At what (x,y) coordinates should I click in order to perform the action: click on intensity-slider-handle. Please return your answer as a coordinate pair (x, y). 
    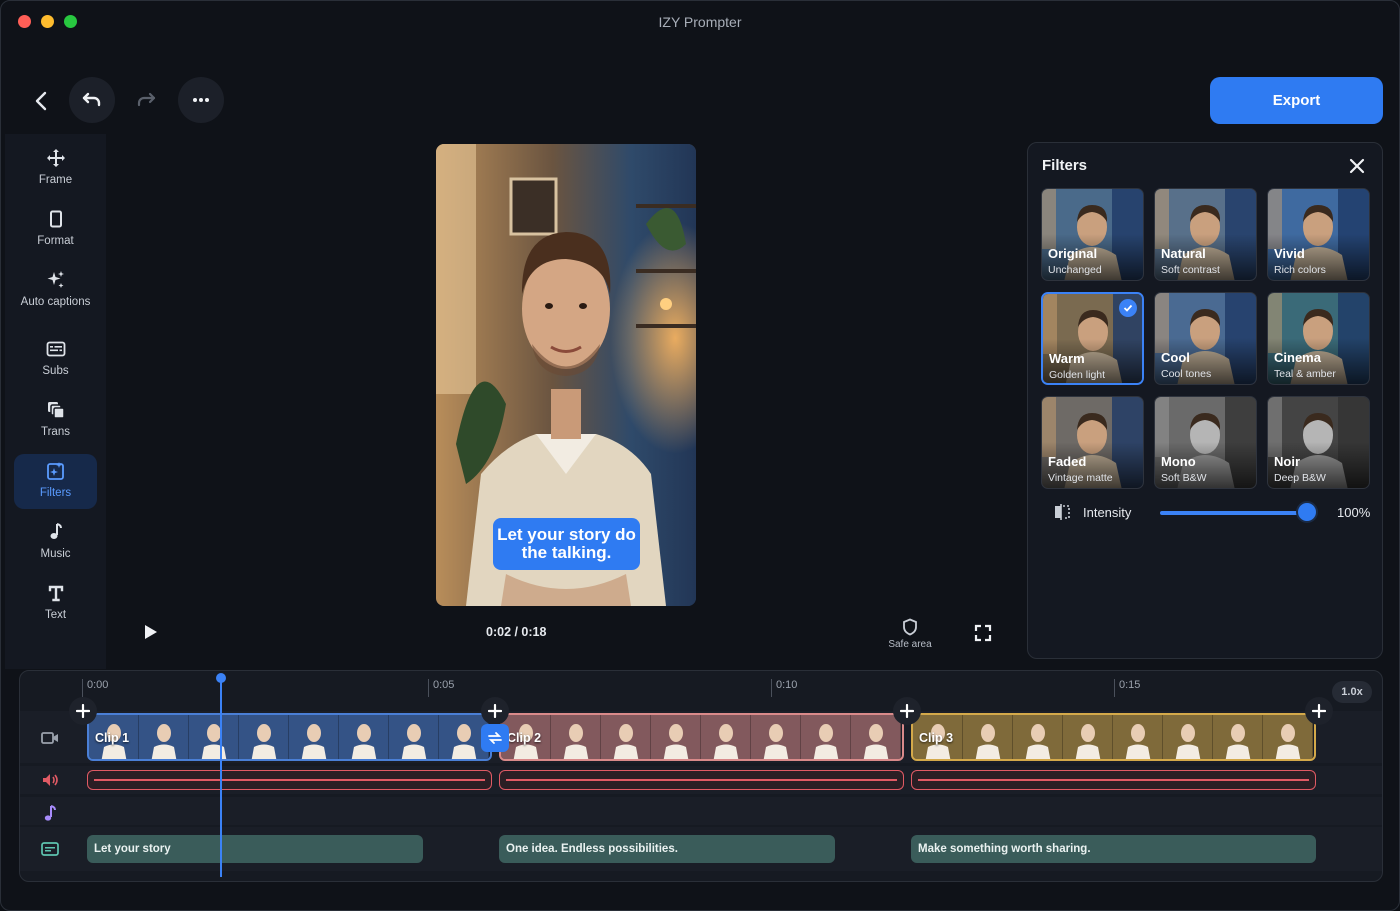
    Looking at the image, I should click on (1307, 512).